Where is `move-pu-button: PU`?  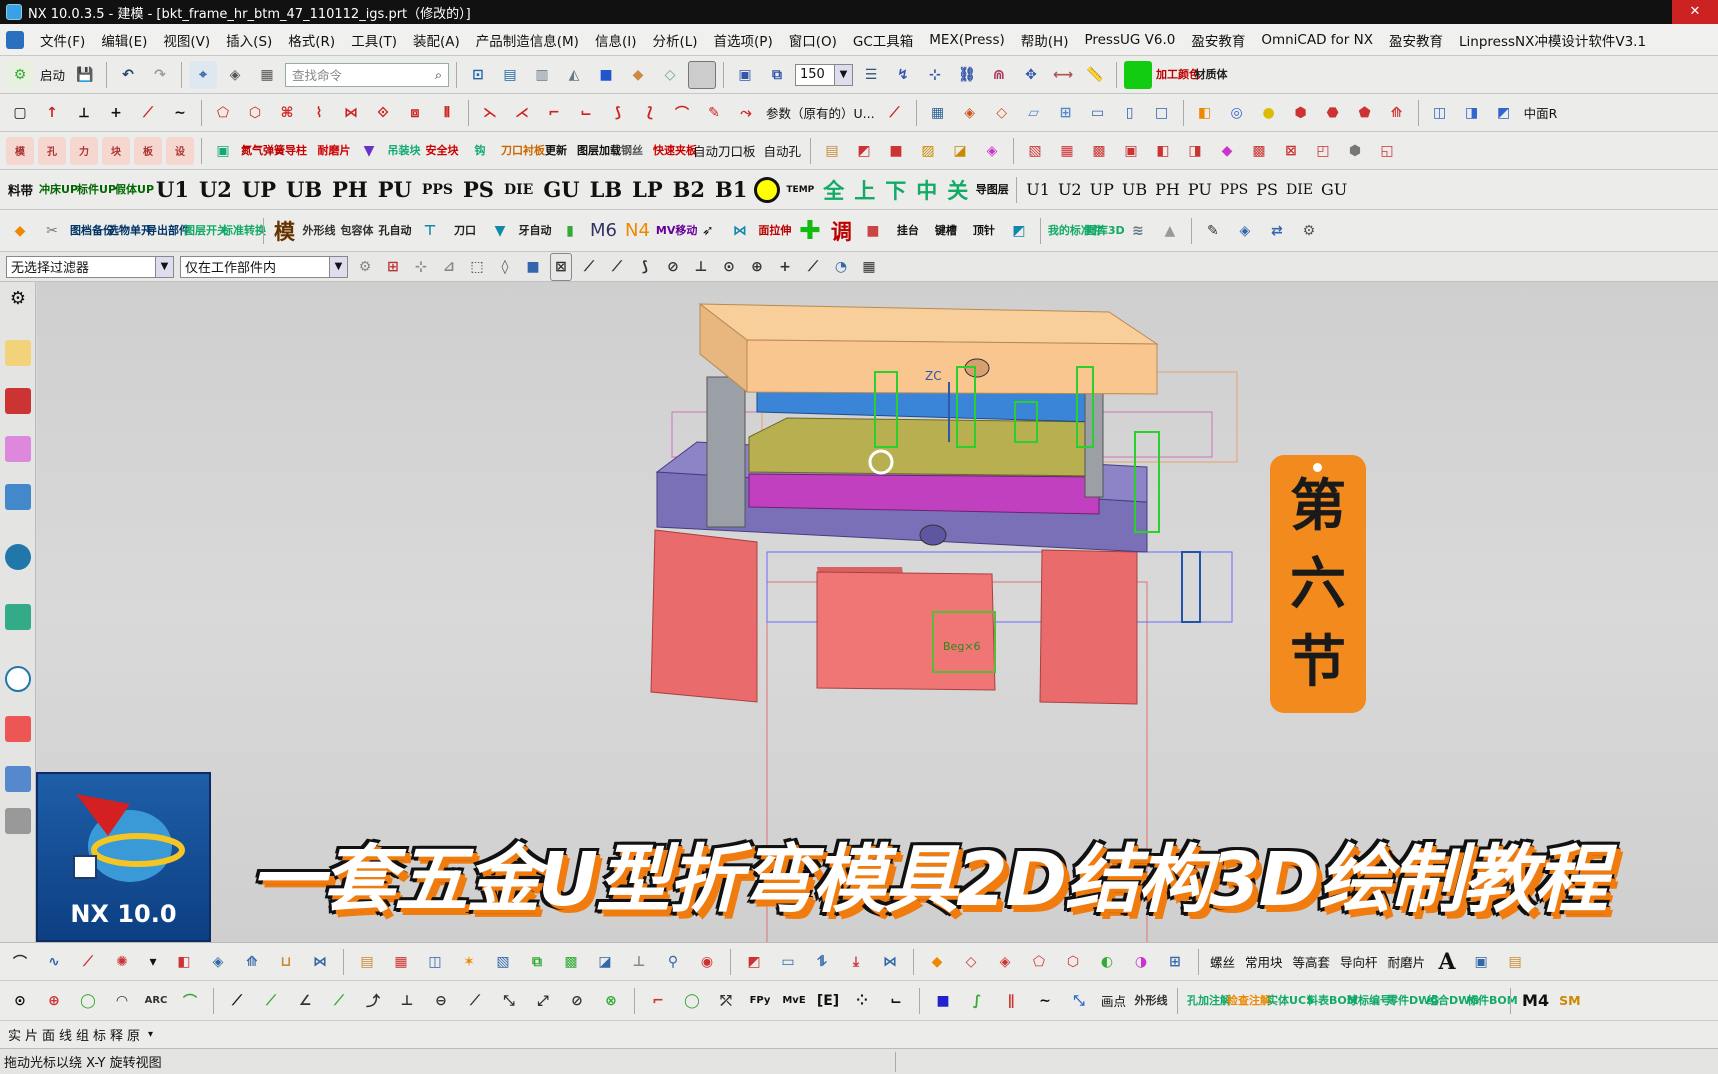 move-pu-button: PU is located at coordinates (1200, 189).